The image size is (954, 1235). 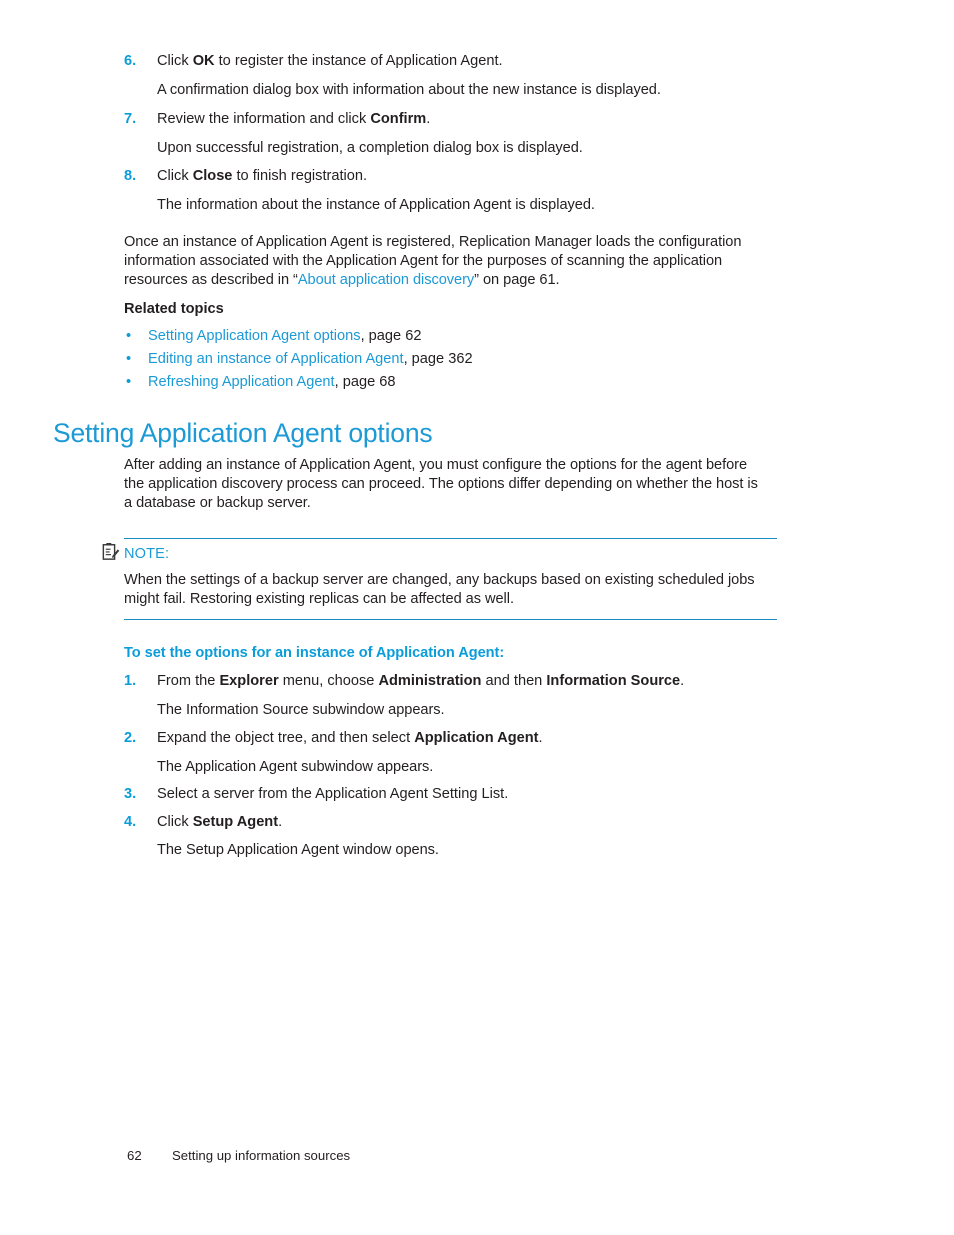 What do you see at coordinates (365, 382) in the screenshot?
I see `list-item-suffix: , page 68` at bounding box center [365, 382].